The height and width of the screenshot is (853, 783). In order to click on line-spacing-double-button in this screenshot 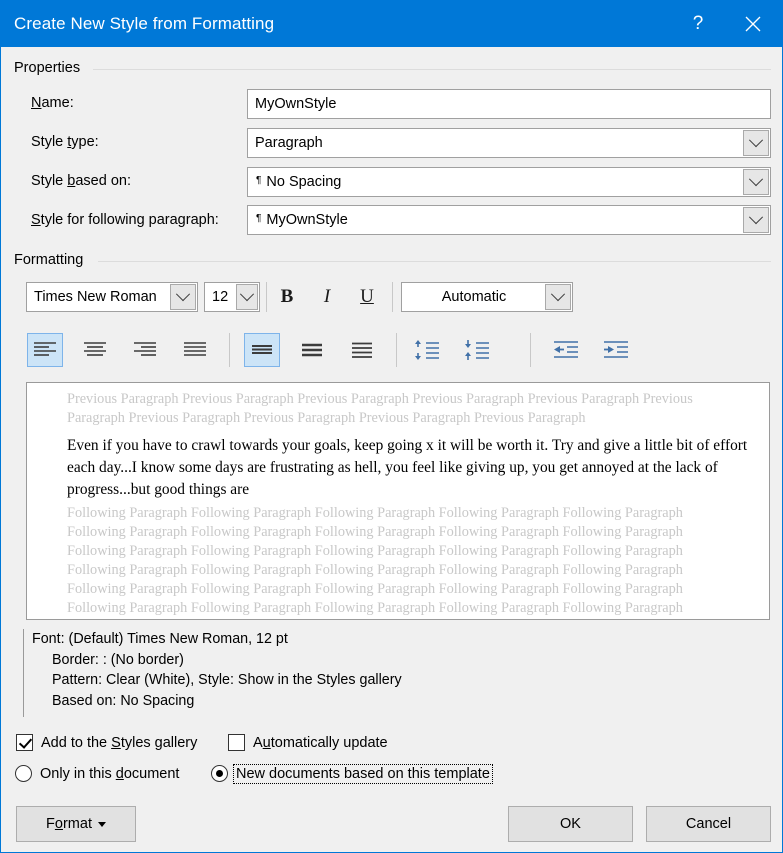, I will do `click(362, 350)`.